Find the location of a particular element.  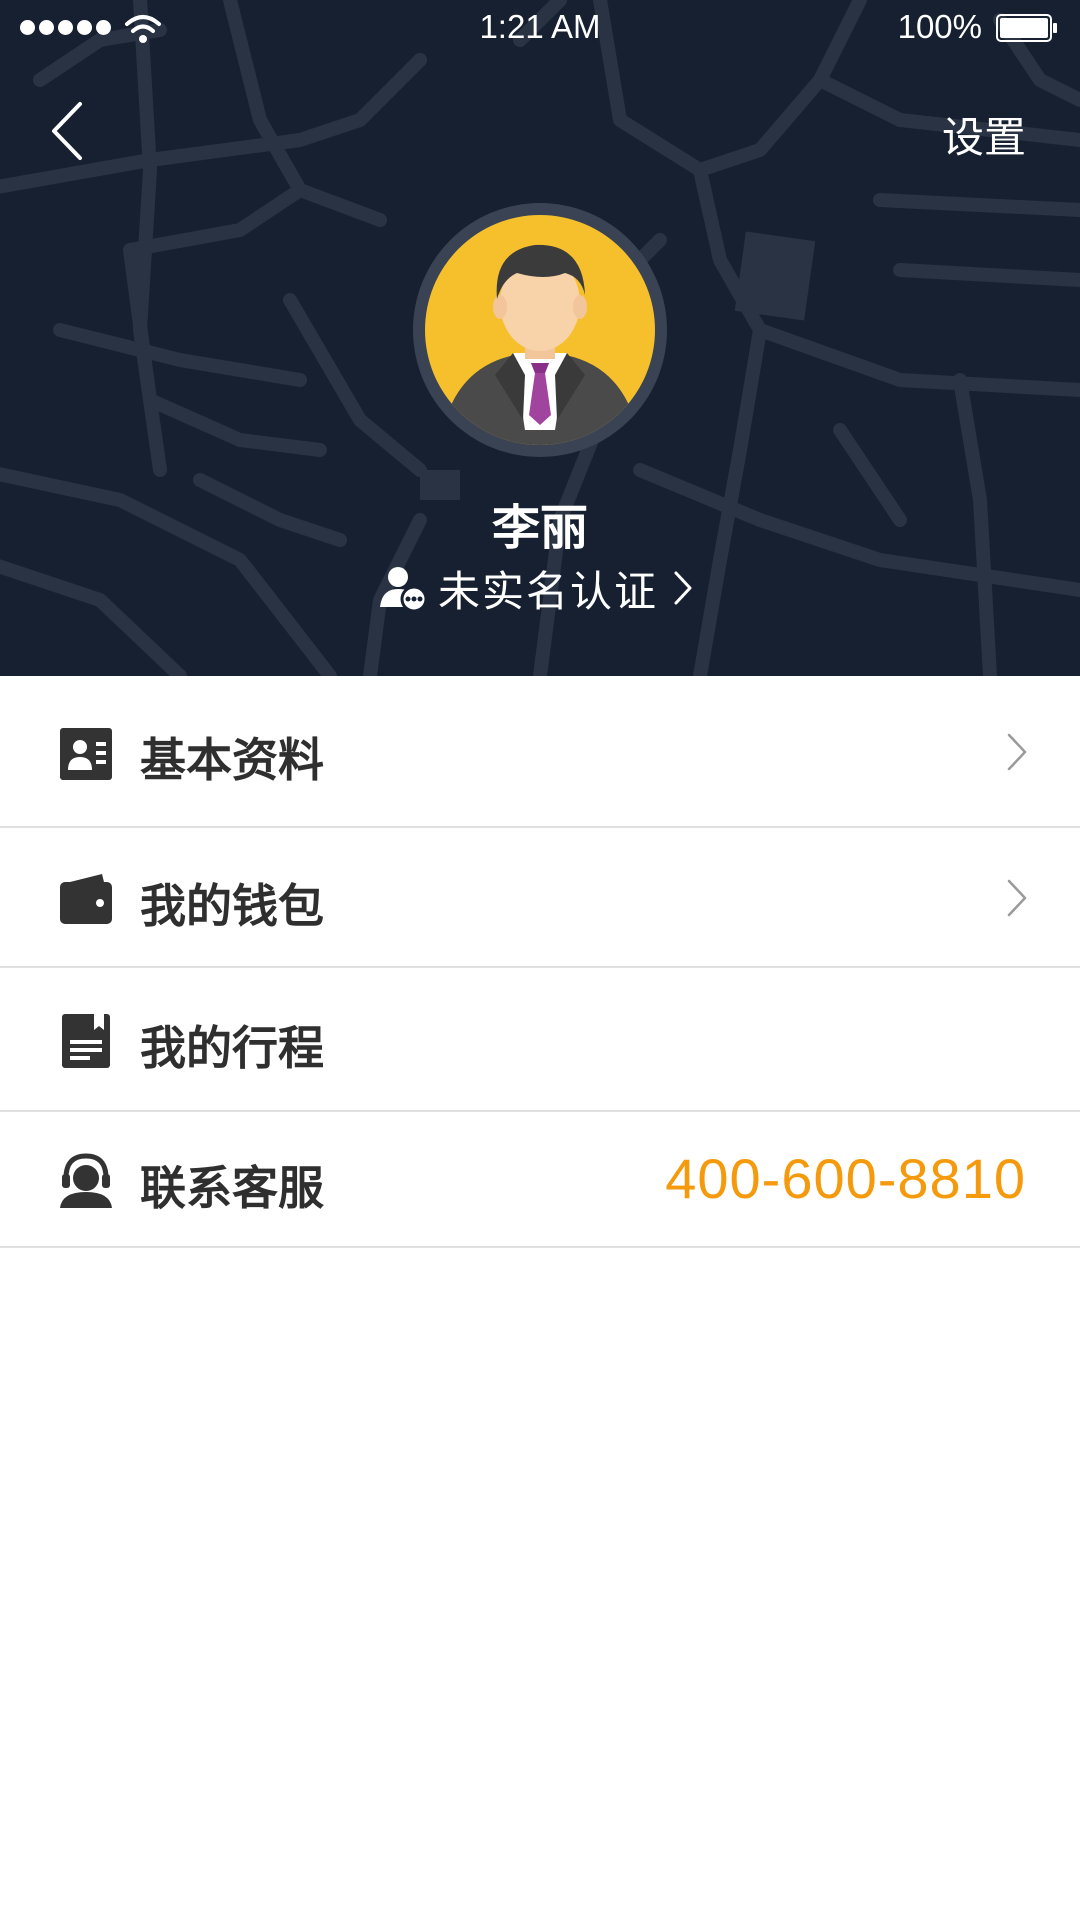

back-button is located at coordinates (69, 131).